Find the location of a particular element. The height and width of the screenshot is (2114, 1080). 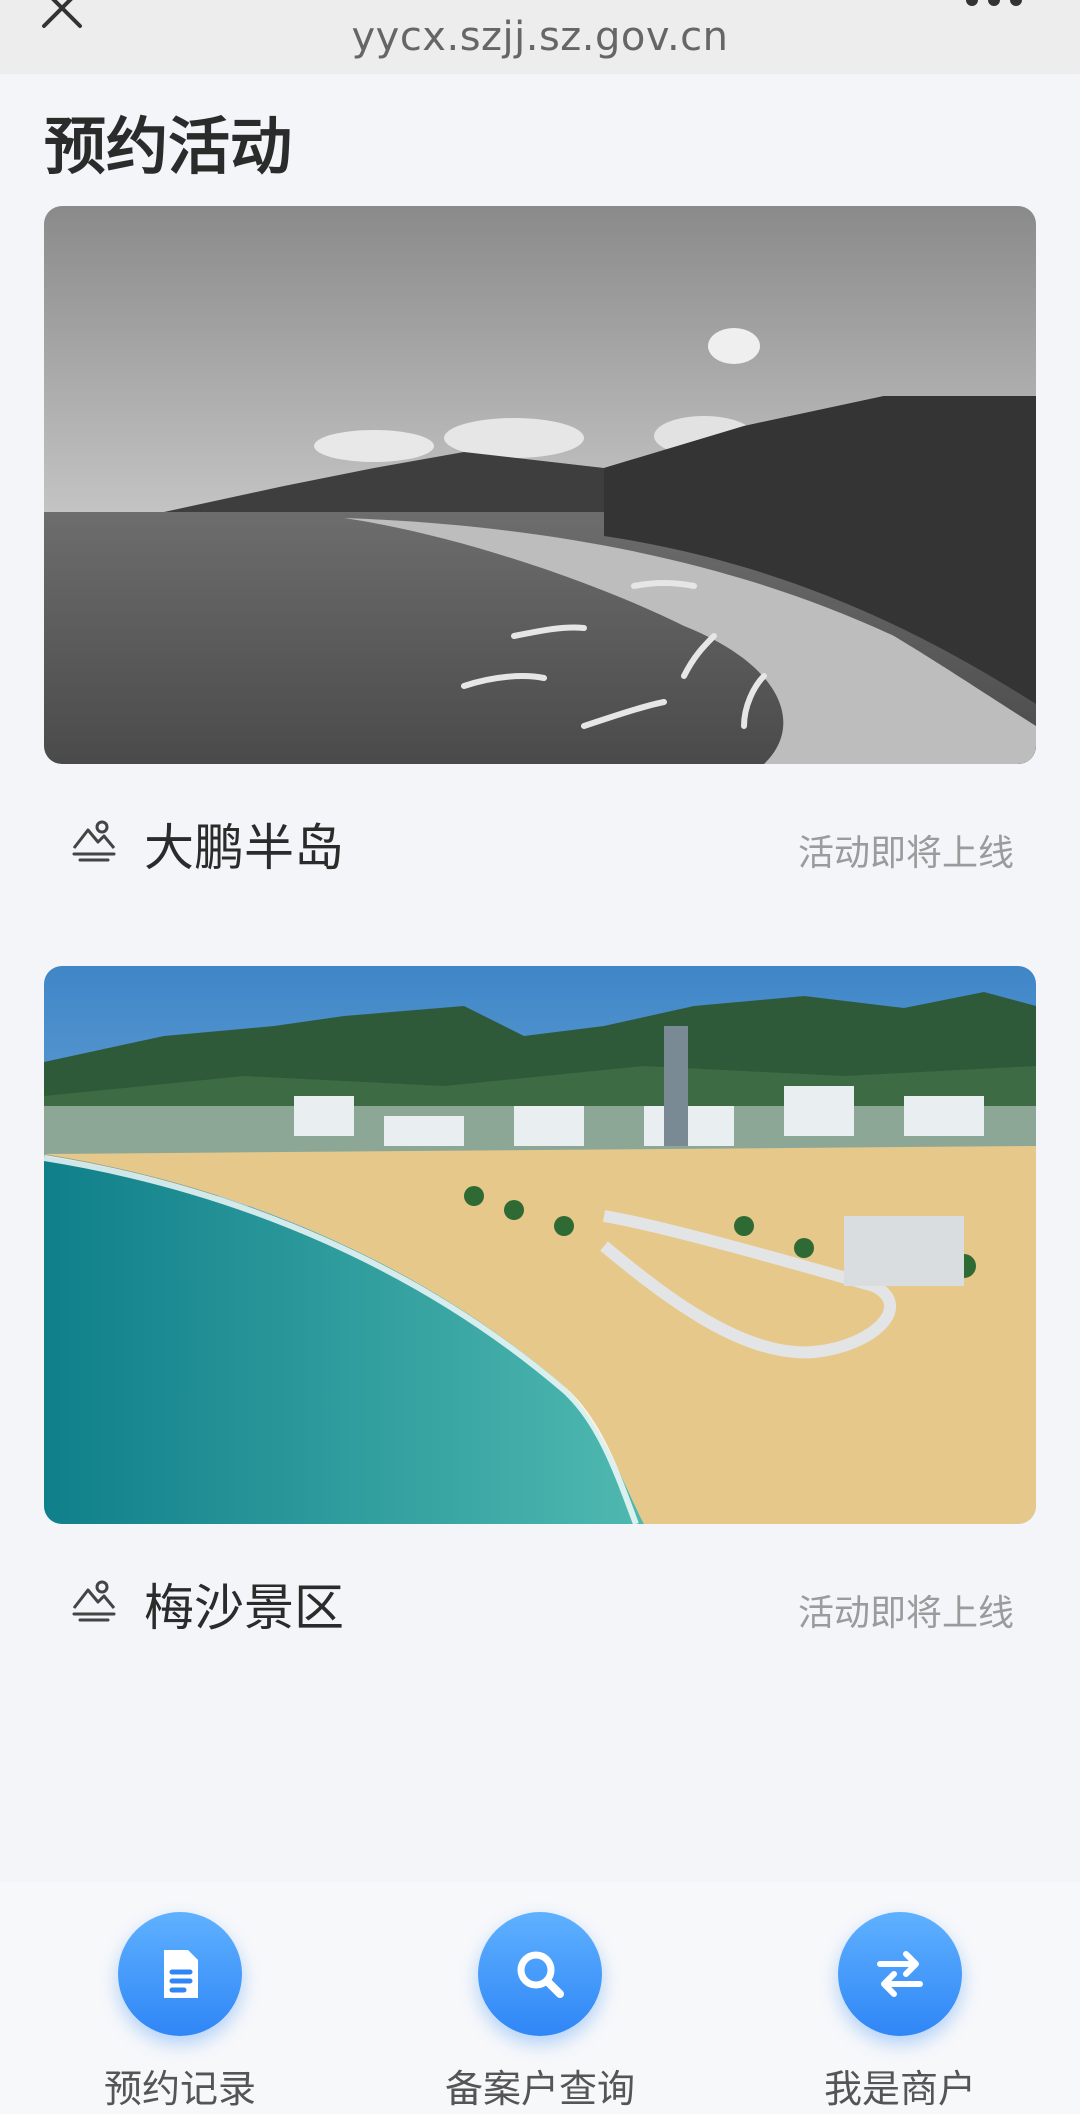

bottom-navigation: 预约记录 备案户查询 我是商户 is located at coordinates (540, 1998).